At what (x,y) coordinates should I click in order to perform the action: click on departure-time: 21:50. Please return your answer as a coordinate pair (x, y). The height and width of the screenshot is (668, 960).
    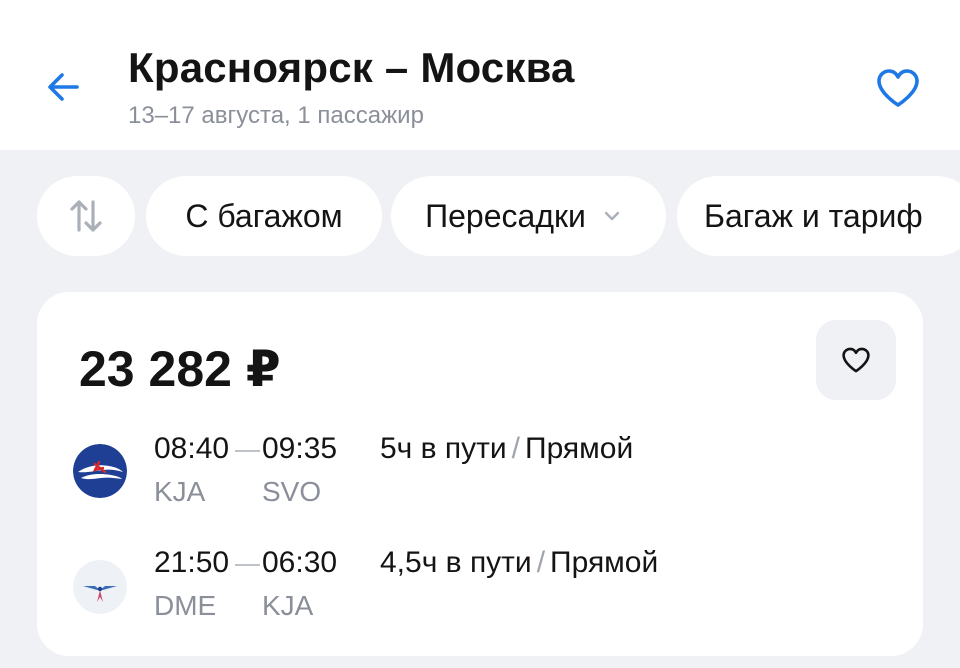
    Looking at the image, I should click on (192, 562).